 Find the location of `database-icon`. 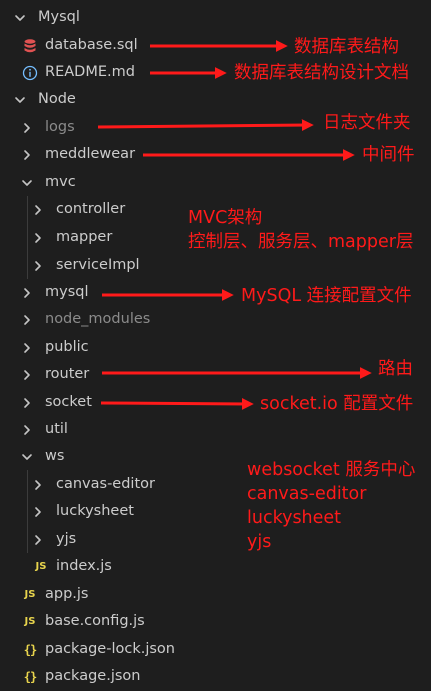

database-icon is located at coordinates (30, 46).